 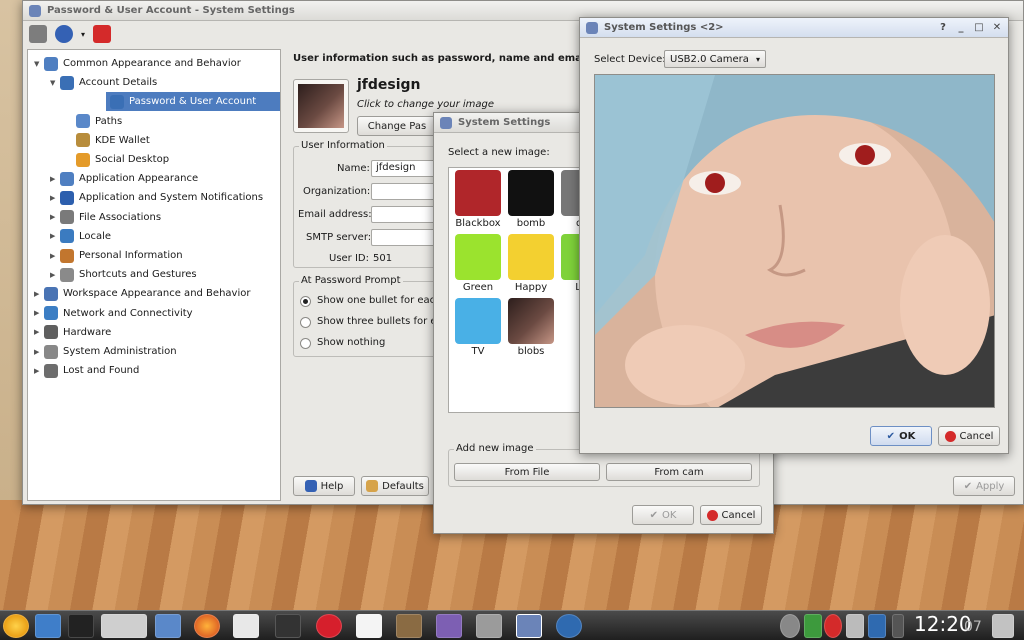 I want to click on kickoff-menu-icon, so click(x=16, y=626).